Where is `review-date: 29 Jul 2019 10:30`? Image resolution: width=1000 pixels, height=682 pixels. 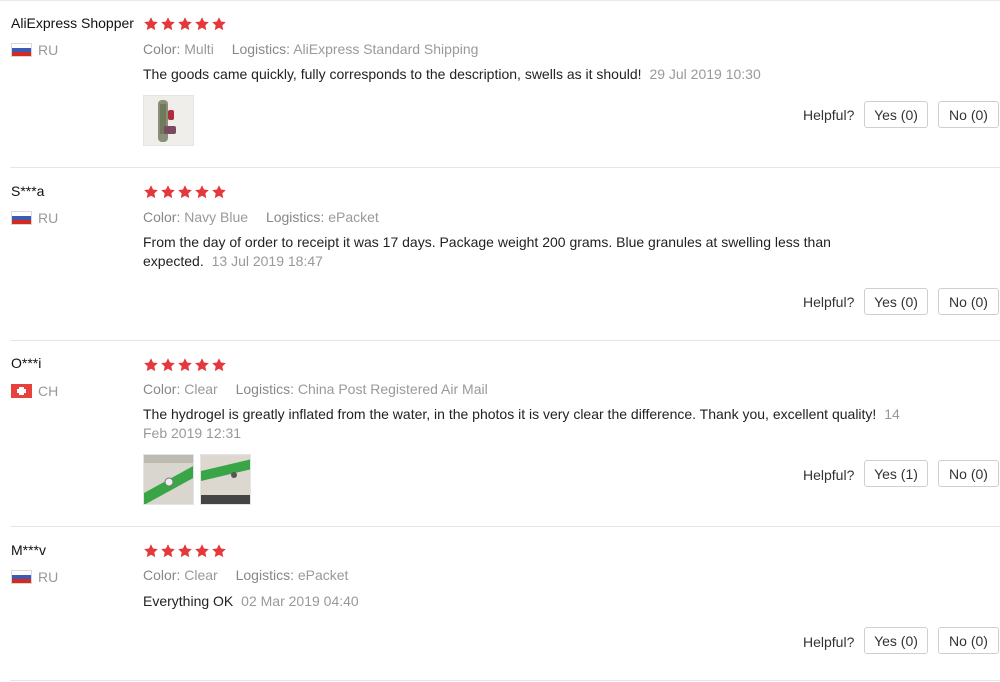 review-date: 29 Jul 2019 10:30 is located at coordinates (705, 74).